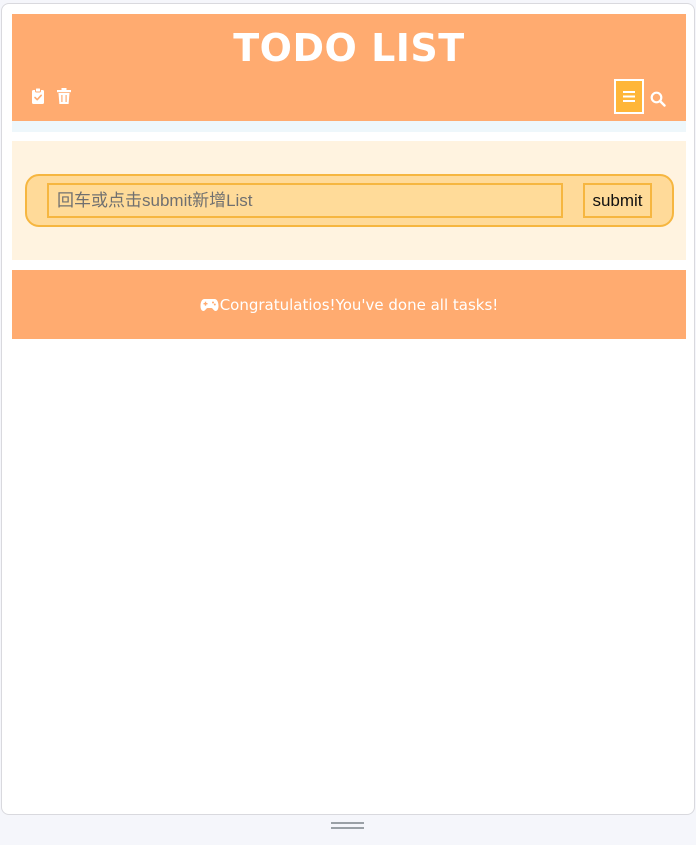 This screenshot has height=845, width=696. What do you see at coordinates (617, 200) in the screenshot?
I see `submit-button: submit` at bounding box center [617, 200].